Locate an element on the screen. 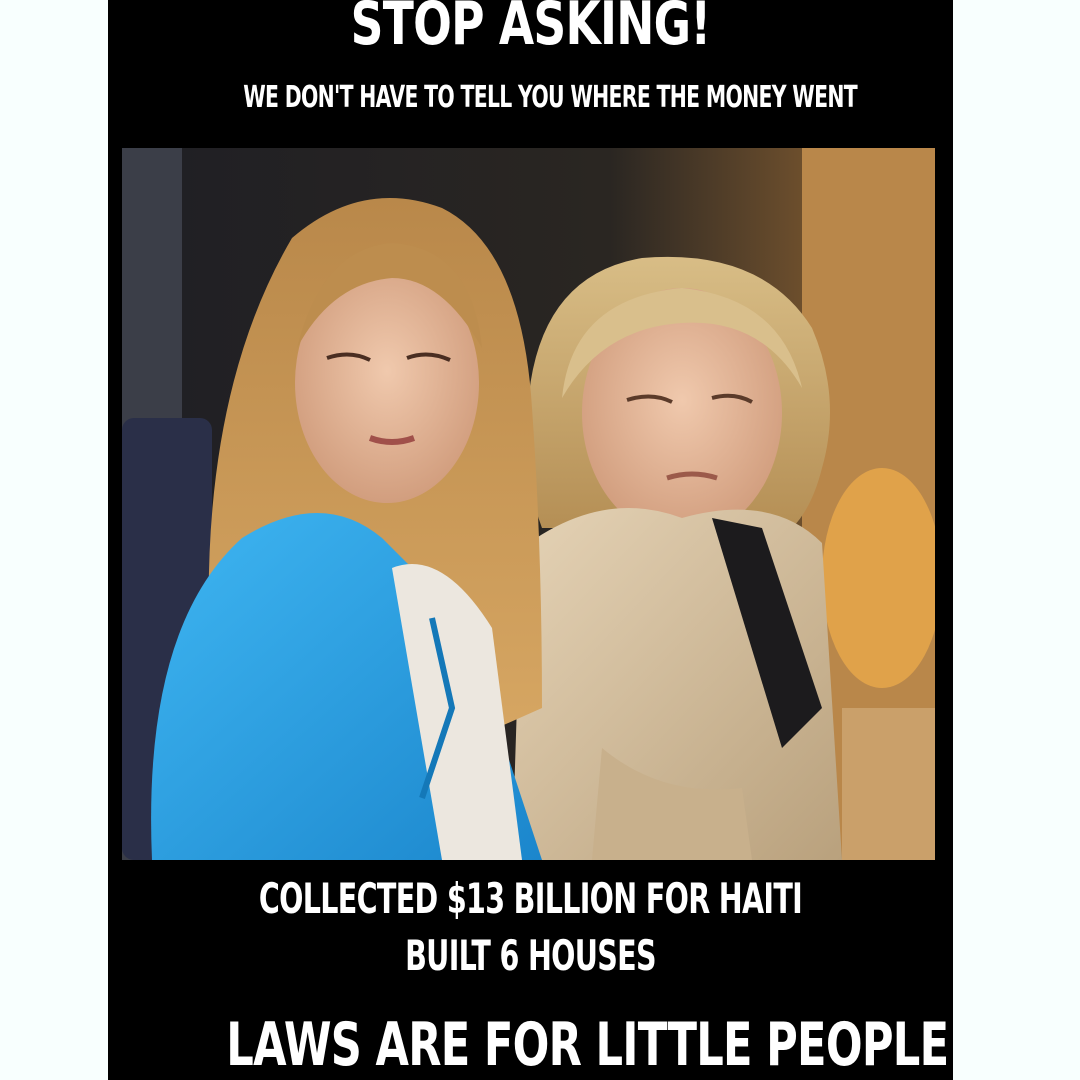 This screenshot has height=1080, width=1080. right-desk is located at coordinates (888, 784).